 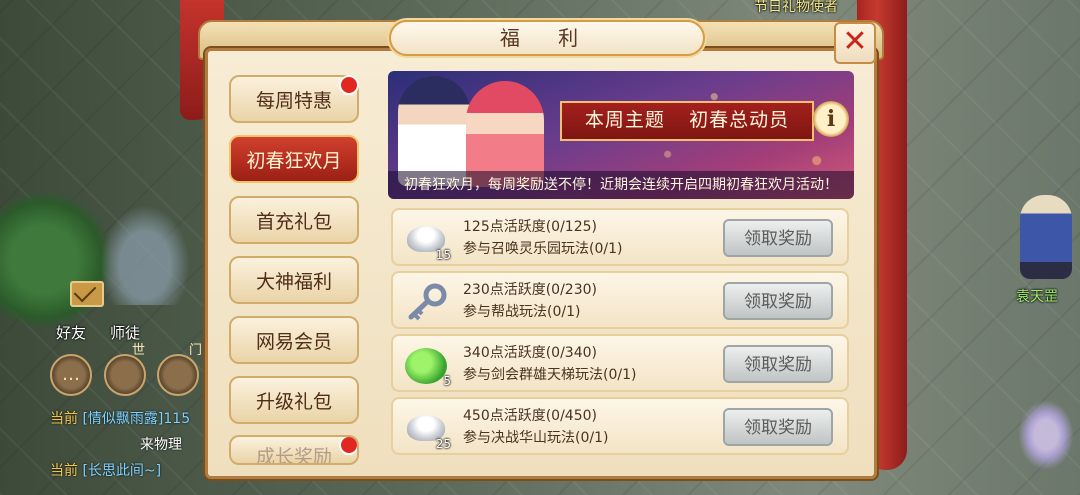 What do you see at coordinates (443, 255) in the screenshot?
I see `item-count: 15` at bounding box center [443, 255].